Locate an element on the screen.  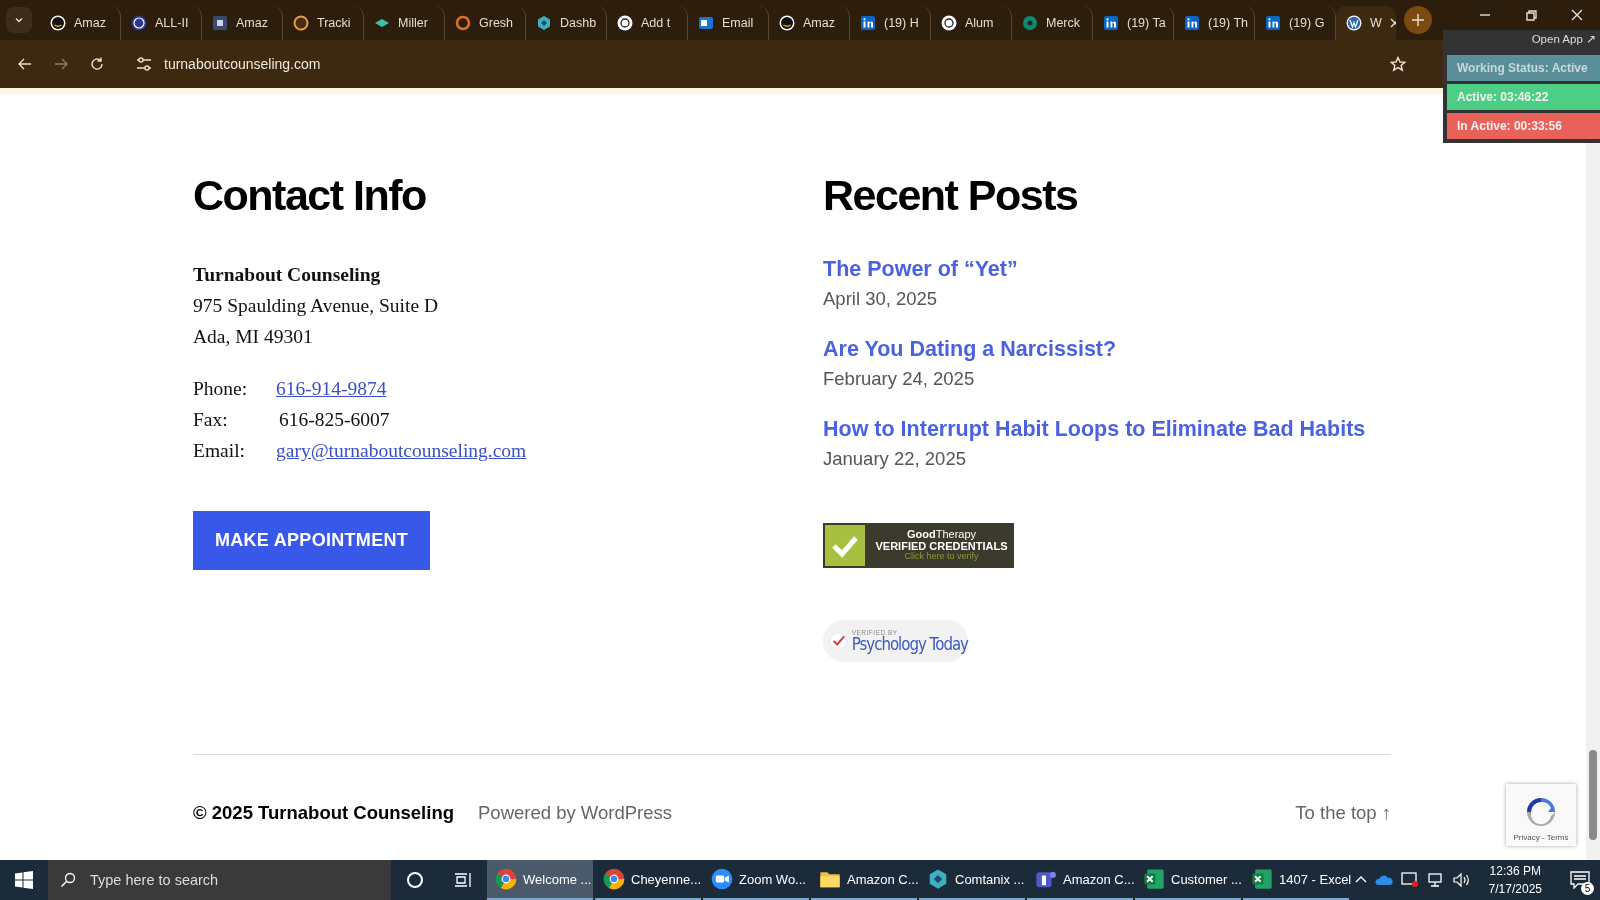
post-link: Are You Dating a Narcissist? is located at coordinates (970, 349).